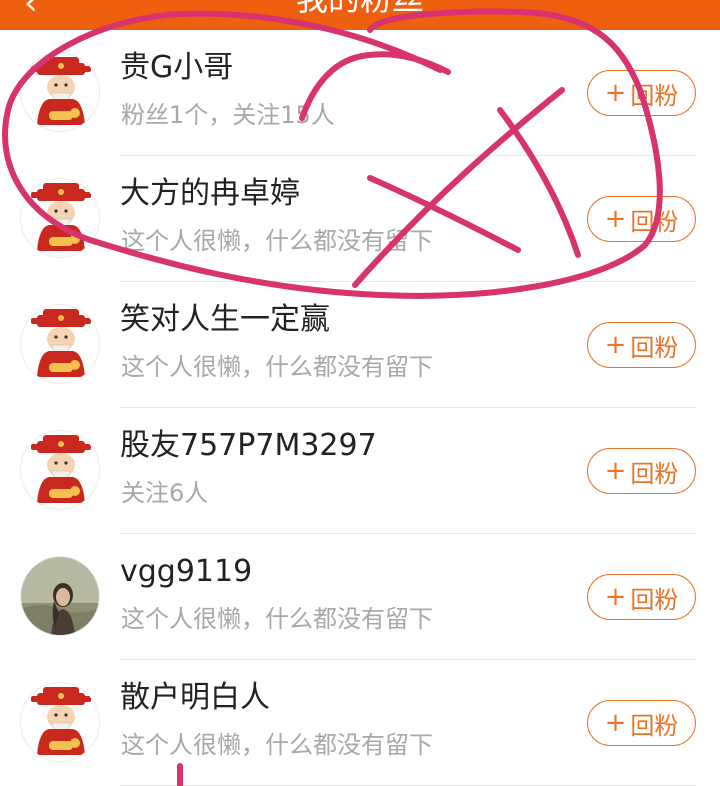 The image size is (720, 786). I want to click on fan-name: vgg9119, so click(186, 572).